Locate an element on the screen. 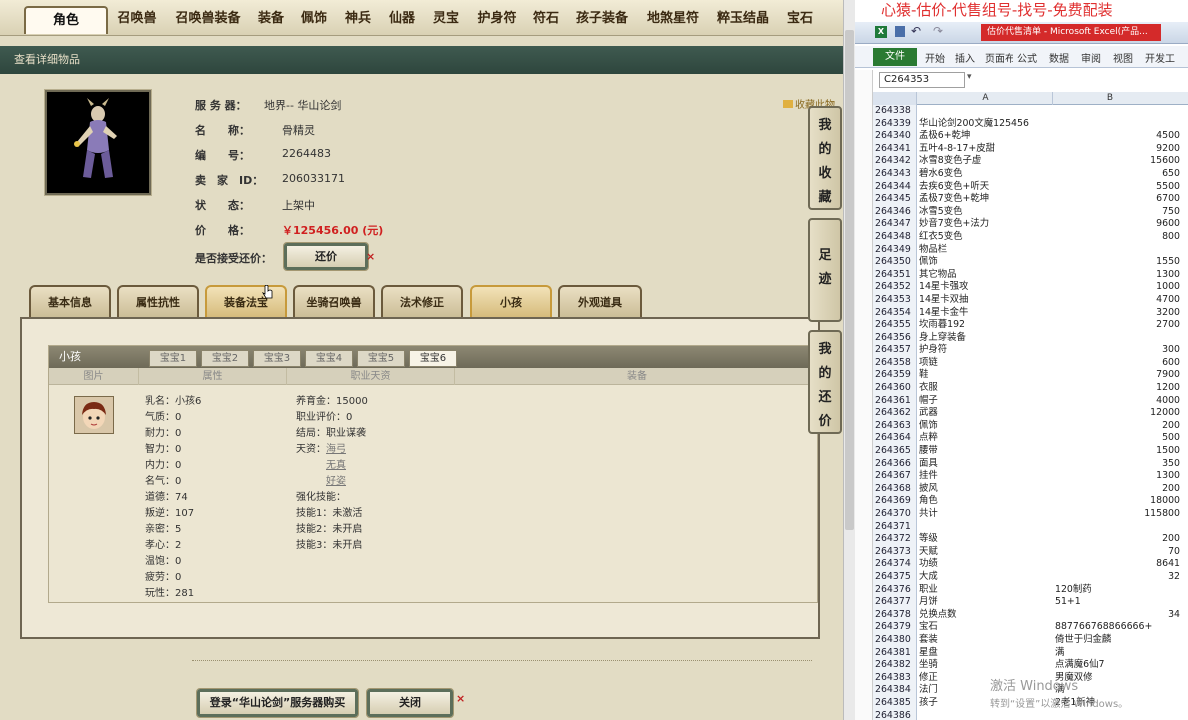  row-number: 264368 is located at coordinates (895, 489).